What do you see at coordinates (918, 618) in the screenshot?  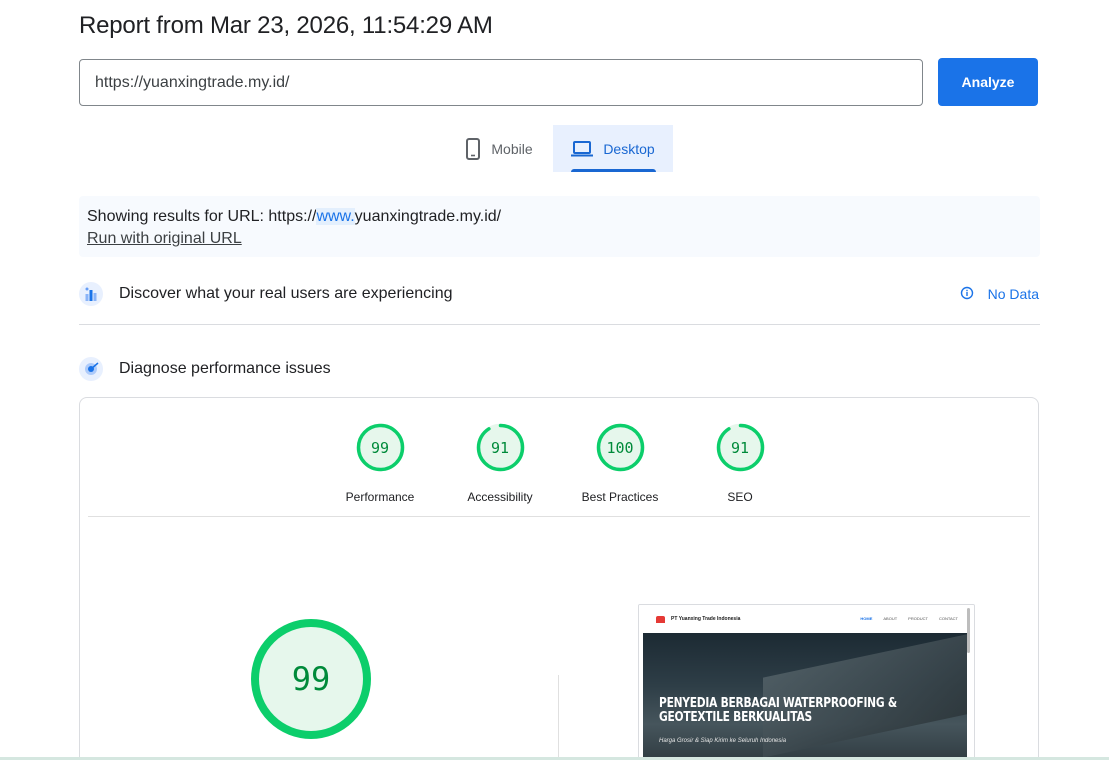 I see `preview-menu-item: PRODUCT` at bounding box center [918, 618].